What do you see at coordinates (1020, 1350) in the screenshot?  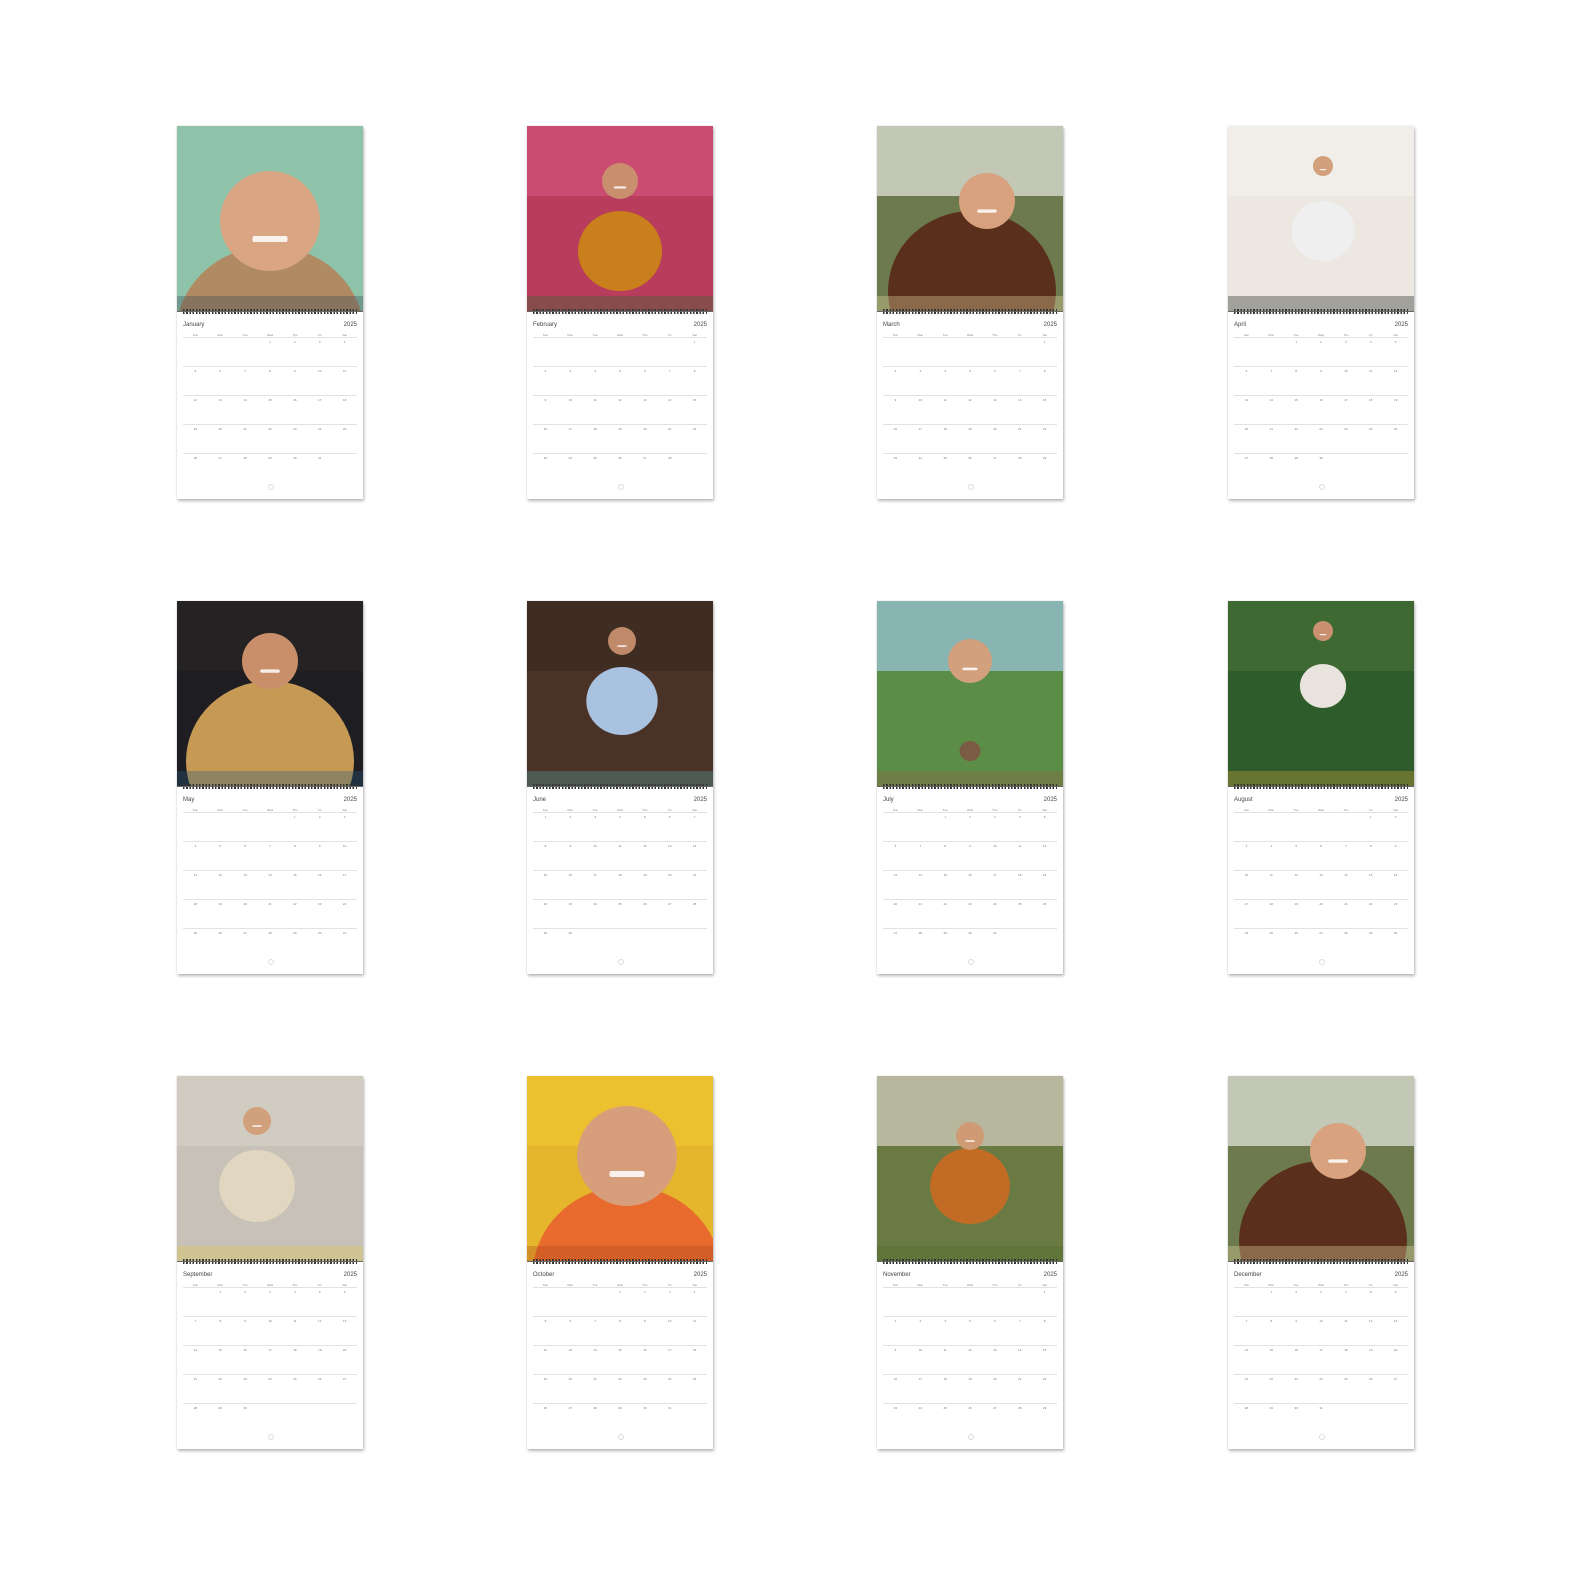 I see `day-cell: 14` at bounding box center [1020, 1350].